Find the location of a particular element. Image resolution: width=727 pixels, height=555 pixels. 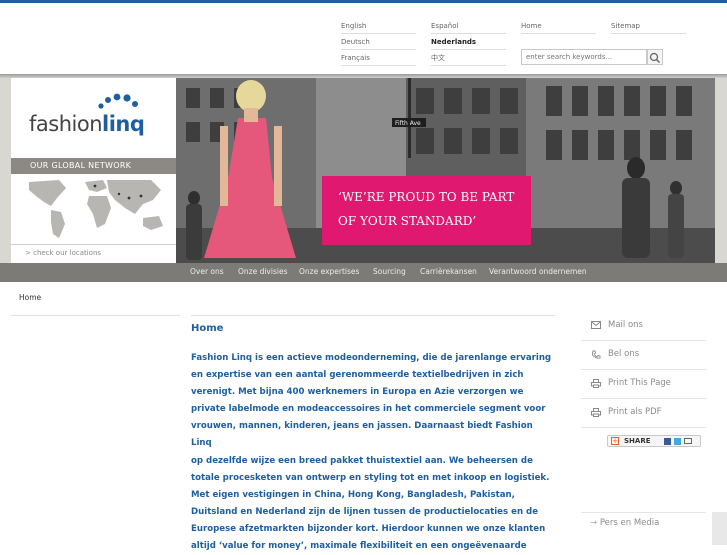

arrow-right-icon: → is located at coordinates (595, 523).